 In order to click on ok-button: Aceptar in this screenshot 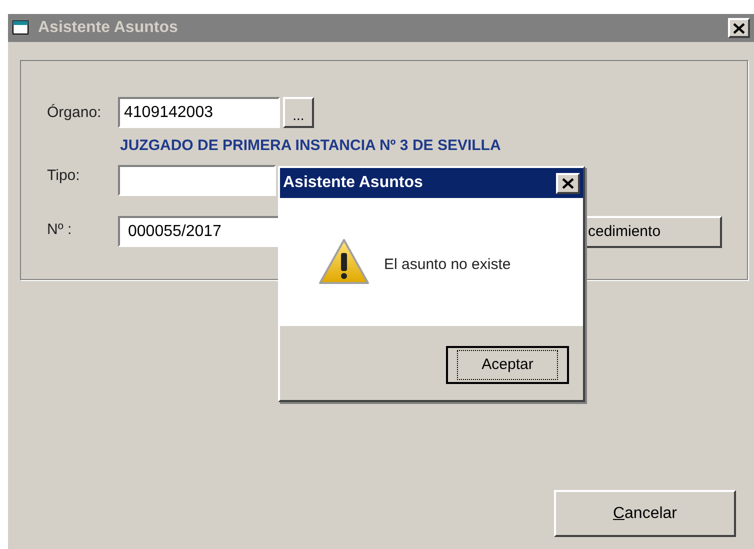, I will do `click(507, 365)`.